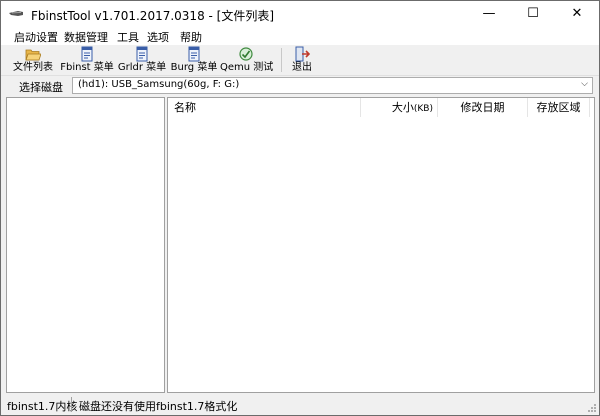 This screenshot has width=600, height=416. Describe the element at coordinates (158, 406) in the screenshot. I see `status-message: 磁盘还没有使用fbinst1.7格式化` at that location.